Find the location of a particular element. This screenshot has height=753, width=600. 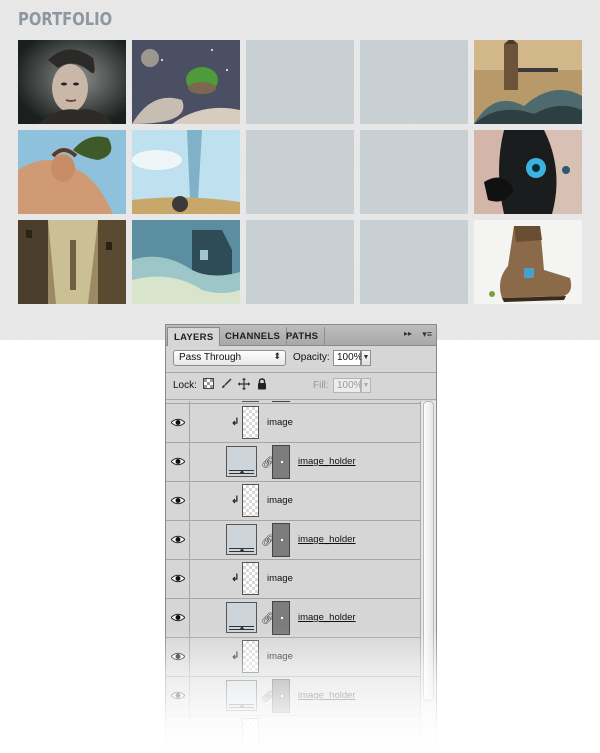

fill-label: Fill: is located at coordinates (321, 385).